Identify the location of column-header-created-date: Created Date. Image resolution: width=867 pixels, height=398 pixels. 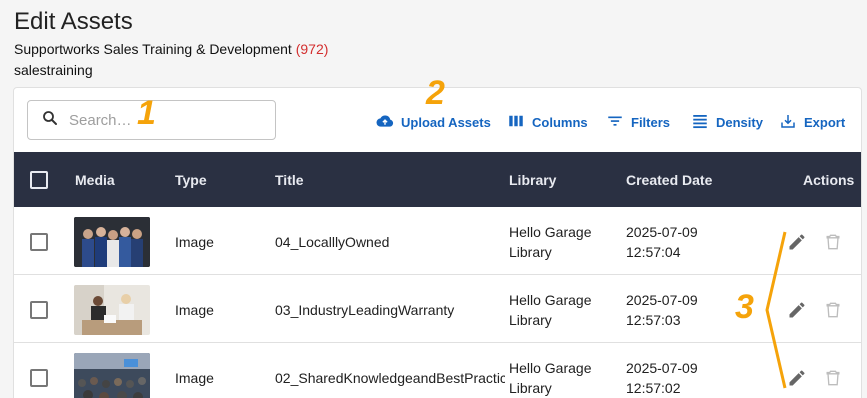
(669, 179).